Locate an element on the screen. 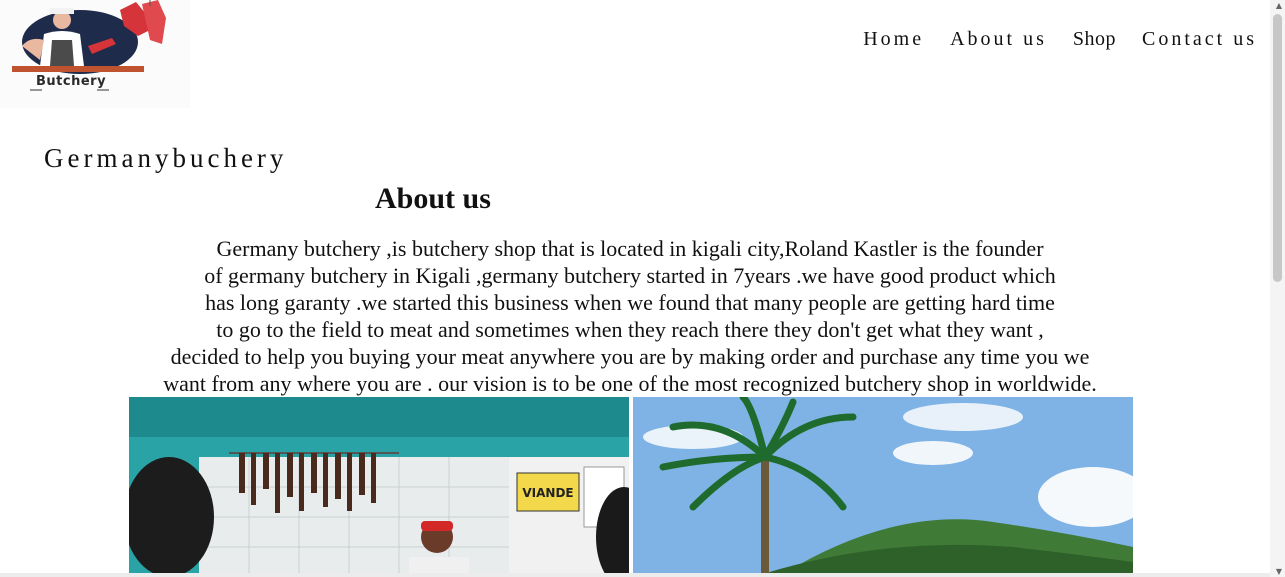  logo-title: Butchery is located at coordinates (71, 81).